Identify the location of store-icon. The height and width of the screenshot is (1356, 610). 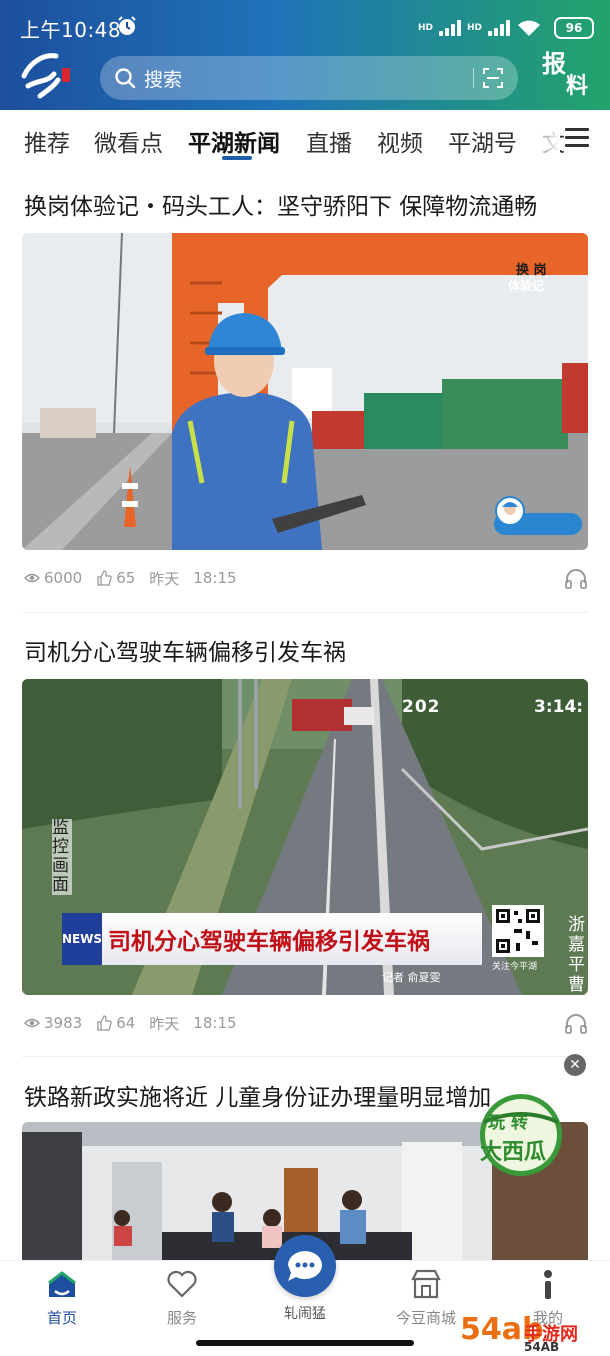
(426, 1284).